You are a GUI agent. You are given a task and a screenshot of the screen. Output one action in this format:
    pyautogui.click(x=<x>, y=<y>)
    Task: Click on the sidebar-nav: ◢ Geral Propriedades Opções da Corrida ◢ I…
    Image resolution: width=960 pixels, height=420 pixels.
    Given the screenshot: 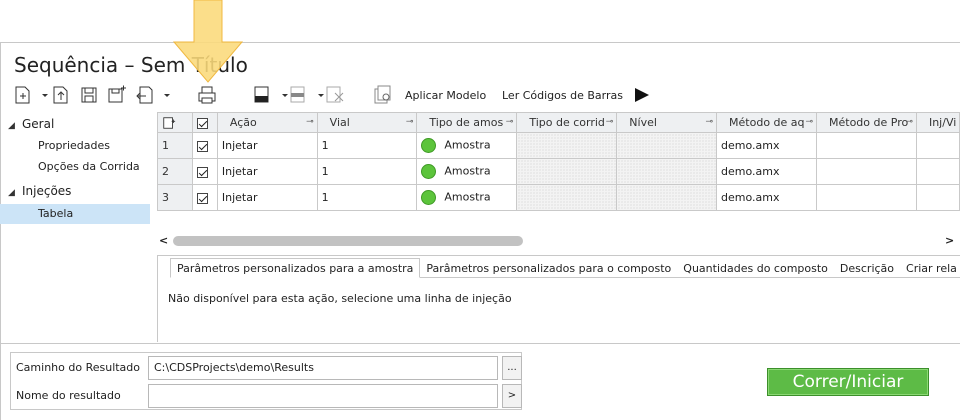 What is the action you would take?
    pyautogui.click(x=76, y=227)
    